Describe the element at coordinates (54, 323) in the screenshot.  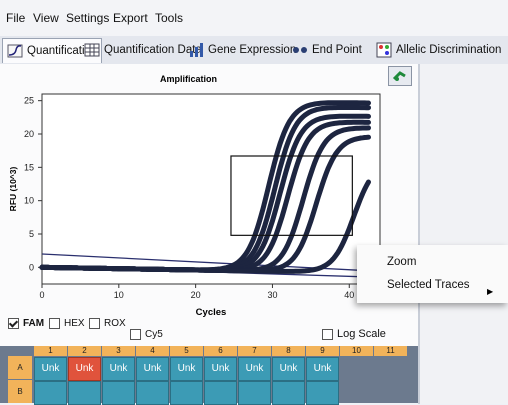
I see `hex-checkbox` at that location.